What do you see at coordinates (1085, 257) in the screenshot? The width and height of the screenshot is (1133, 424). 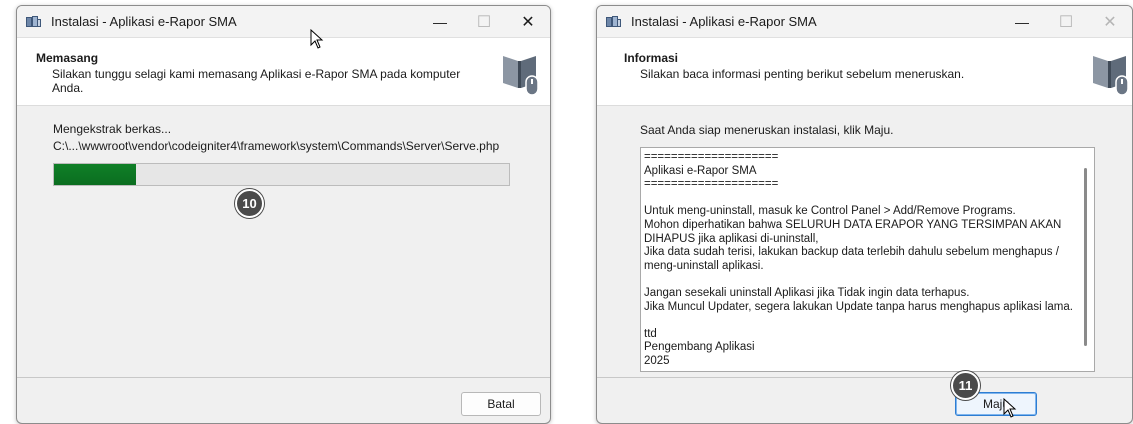 I see `memo-scrollbar-thumb` at bounding box center [1085, 257].